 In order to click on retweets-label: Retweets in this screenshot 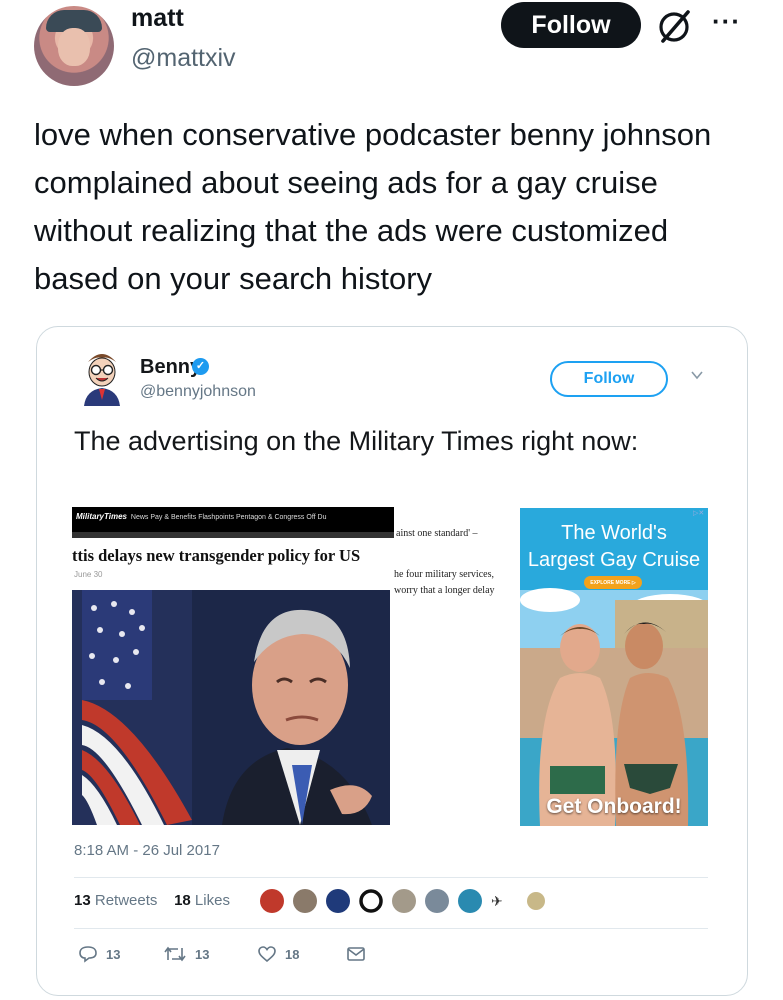, I will do `click(126, 900)`.